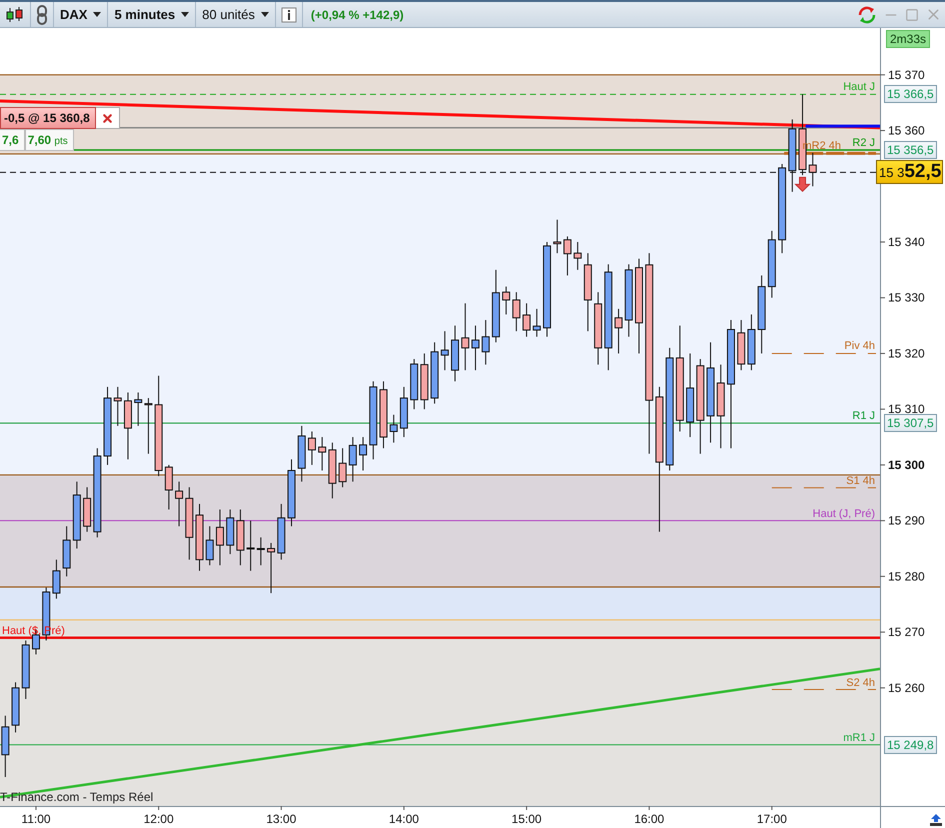 The image size is (945, 828). I want to click on down-arrow-icon, so click(802, 184).